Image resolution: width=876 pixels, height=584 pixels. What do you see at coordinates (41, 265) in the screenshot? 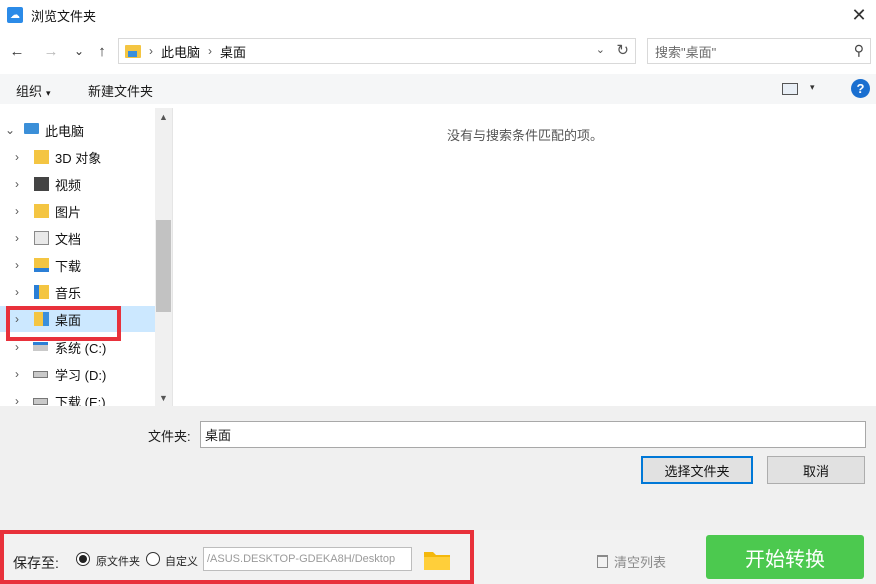
I see `downloads-folder-icon` at bounding box center [41, 265].